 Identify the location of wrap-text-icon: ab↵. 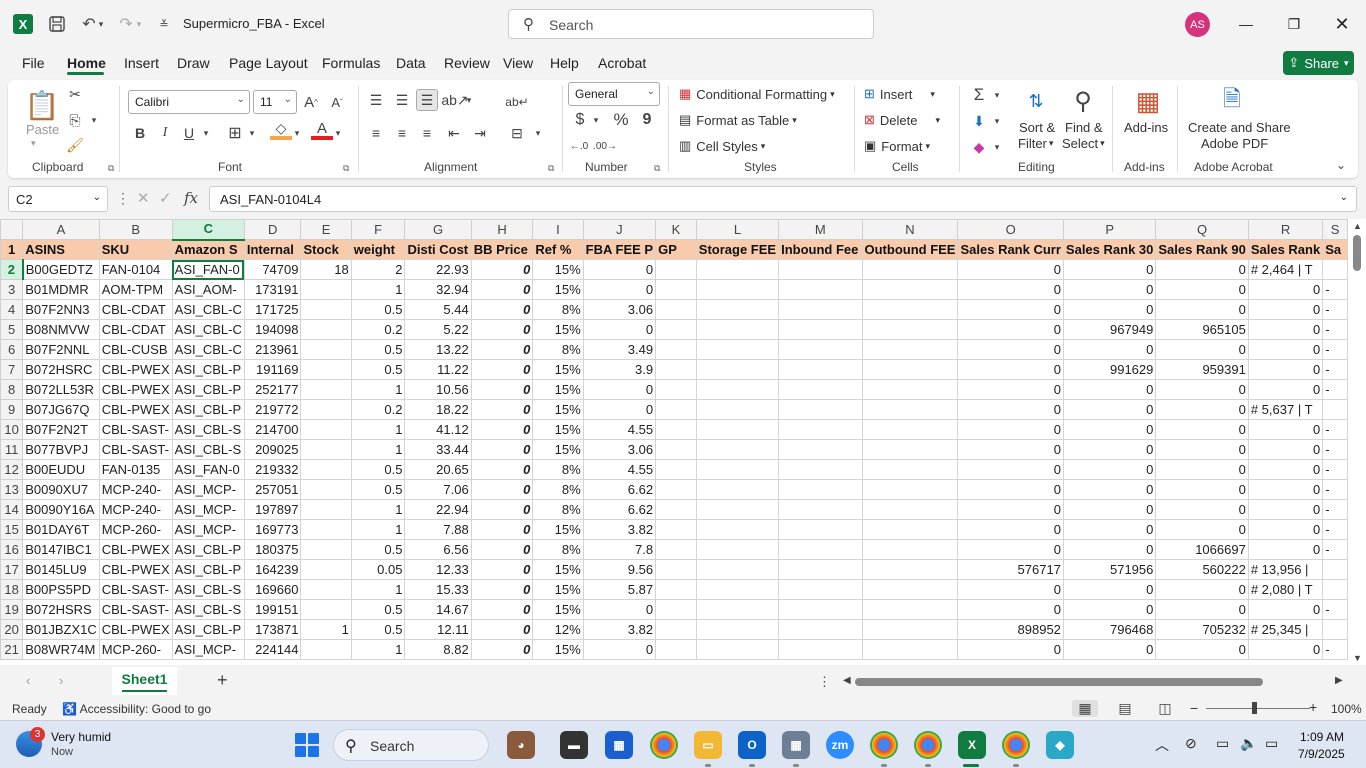
(516, 102).